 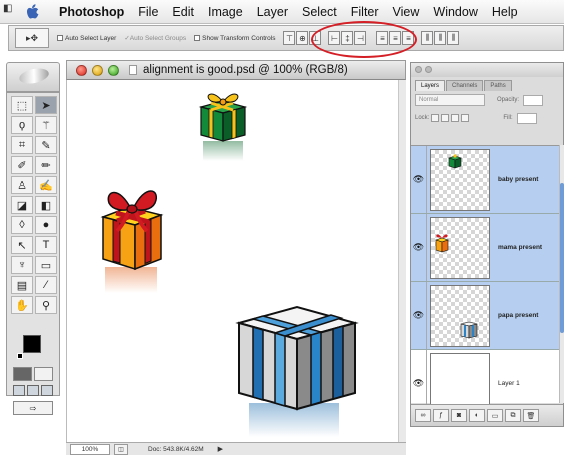 What do you see at coordinates (406, 12) in the screenshot?
I see `menu-view: View` at bounding box center [406, 12].